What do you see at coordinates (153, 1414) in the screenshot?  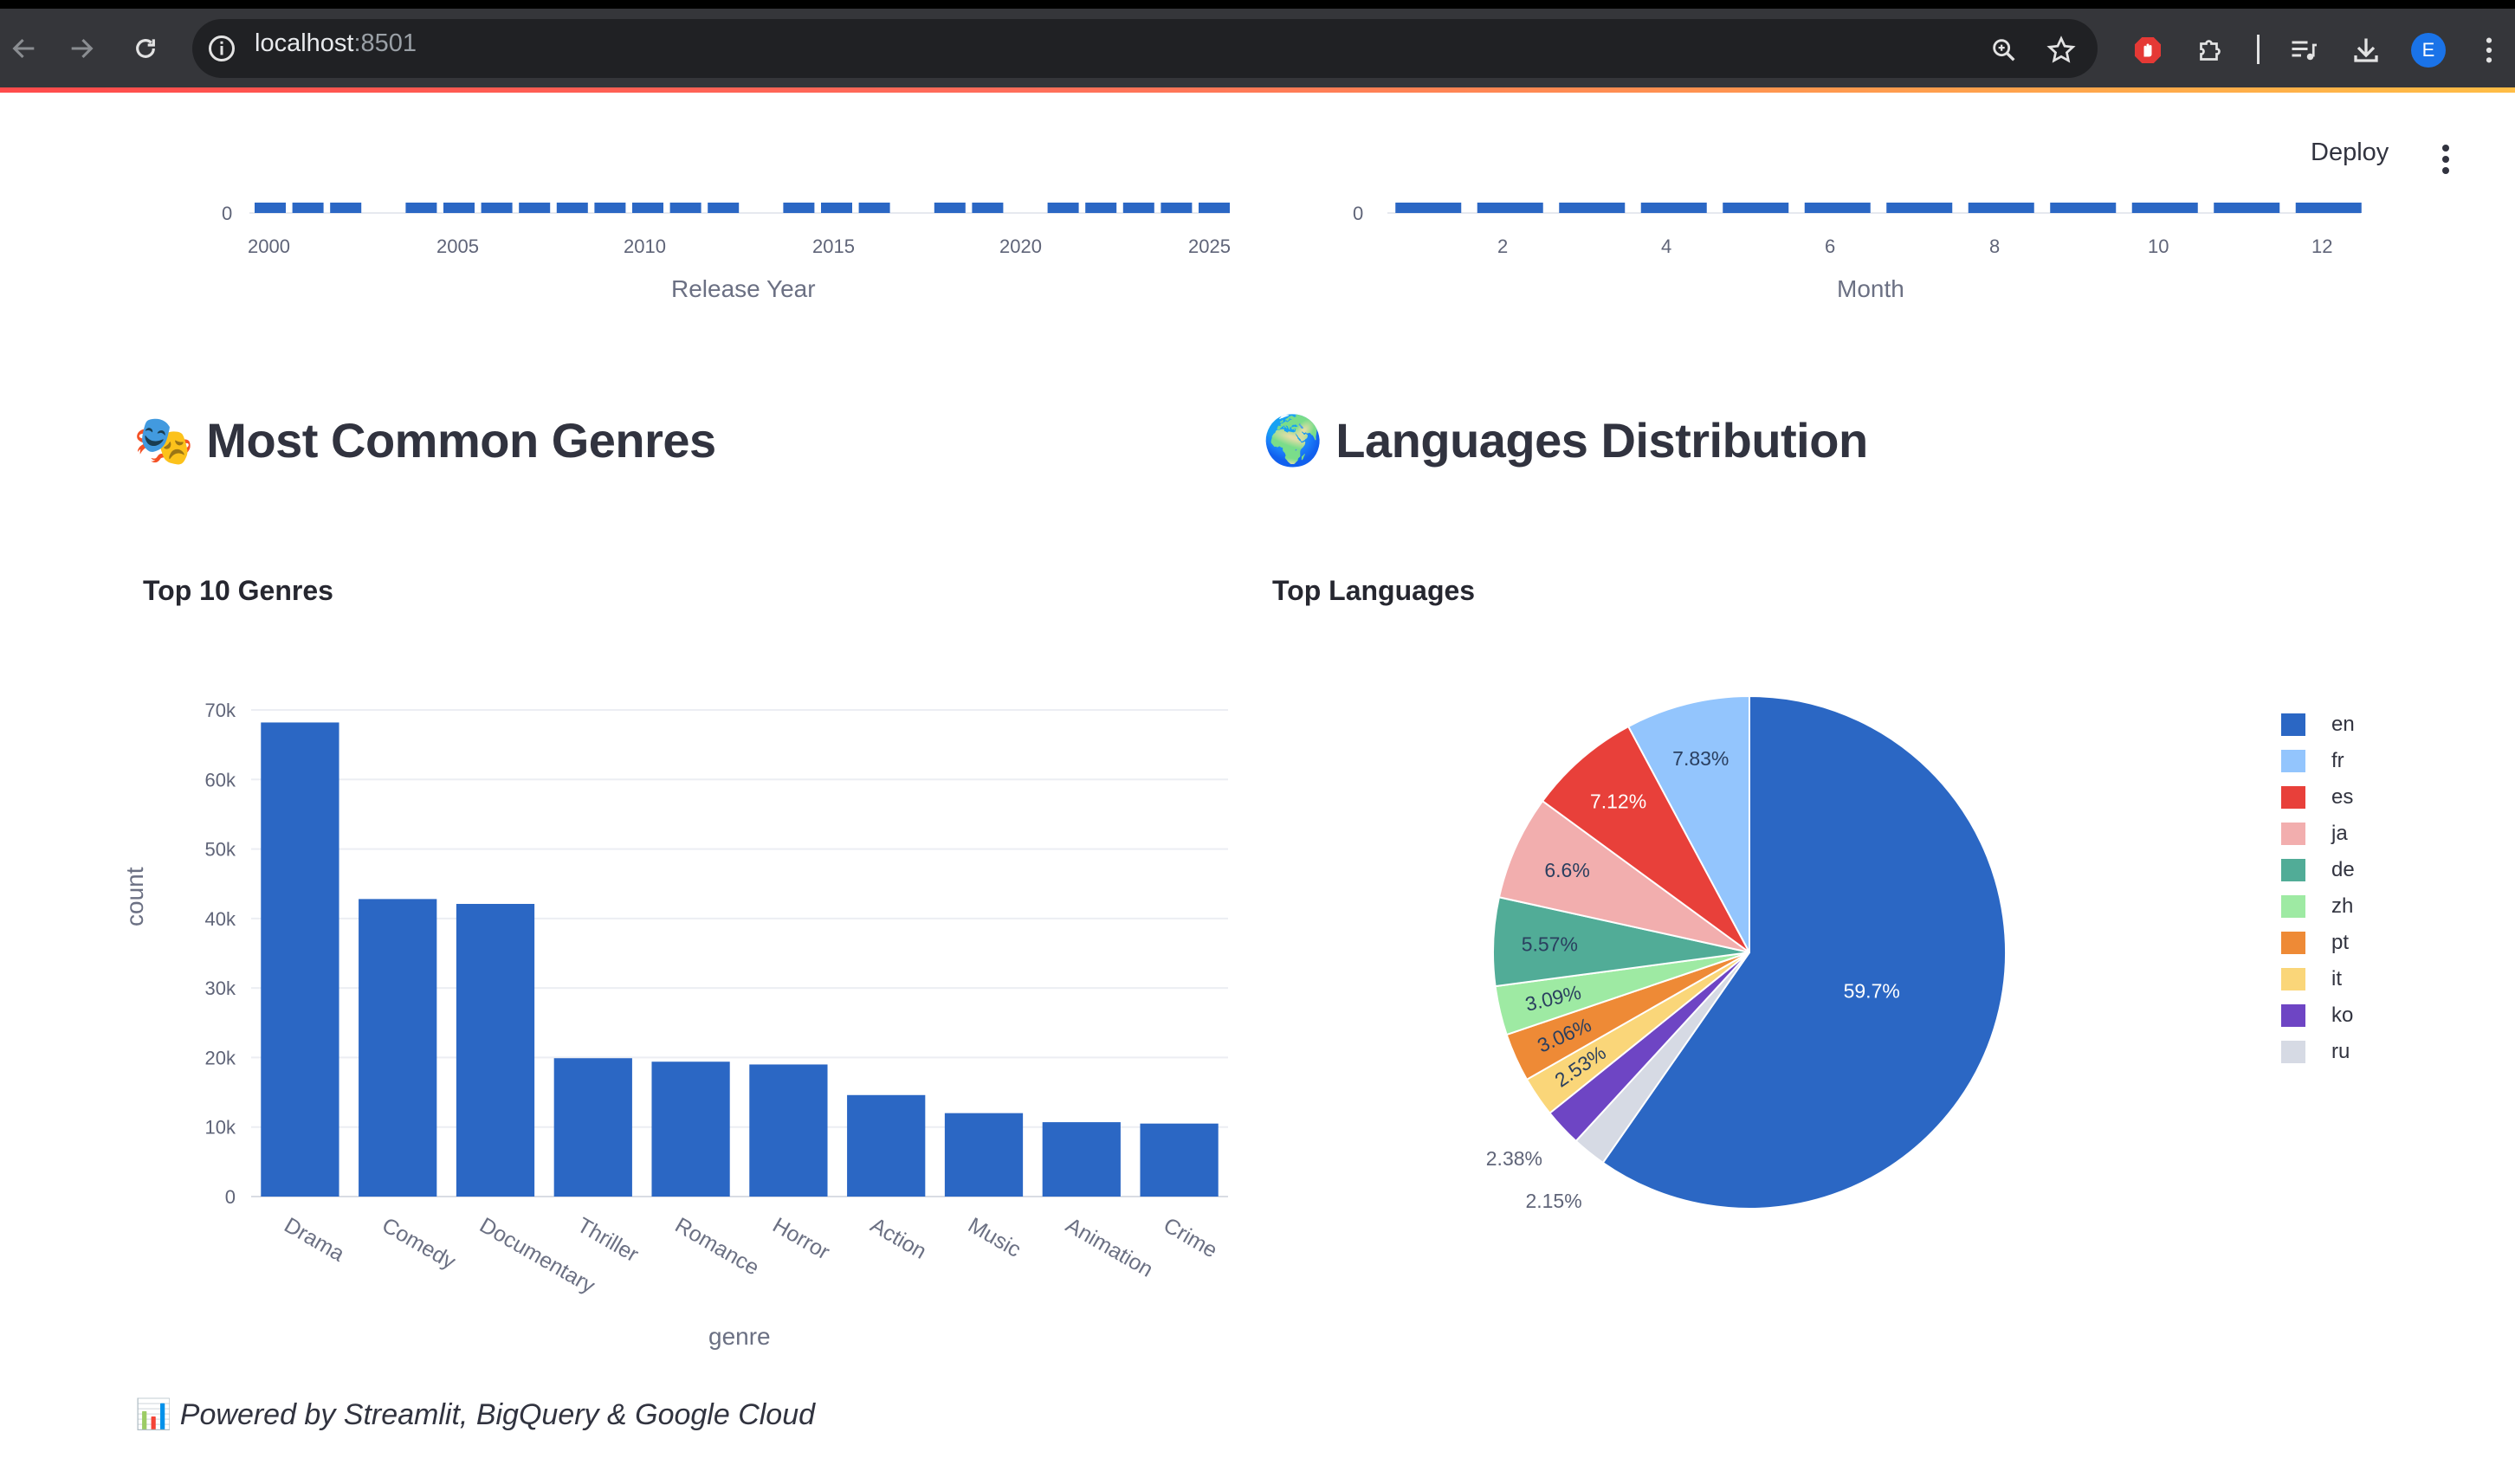 I see `bar-chart-emoji: 📊` at bounding box center [153, 1414].